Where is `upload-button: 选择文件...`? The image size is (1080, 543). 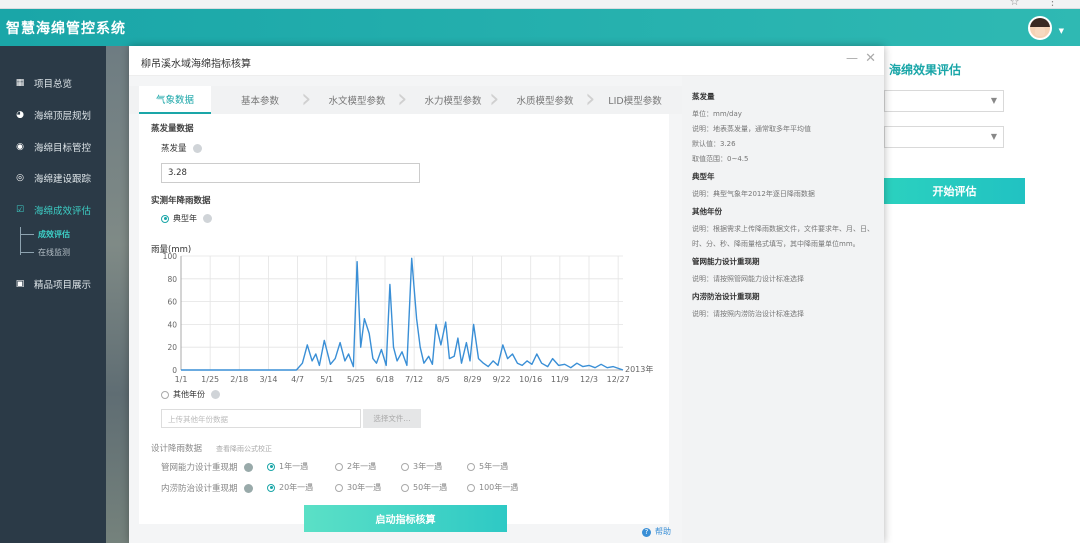 upload-button: 选择文件... is located at coordinates (392, 418).